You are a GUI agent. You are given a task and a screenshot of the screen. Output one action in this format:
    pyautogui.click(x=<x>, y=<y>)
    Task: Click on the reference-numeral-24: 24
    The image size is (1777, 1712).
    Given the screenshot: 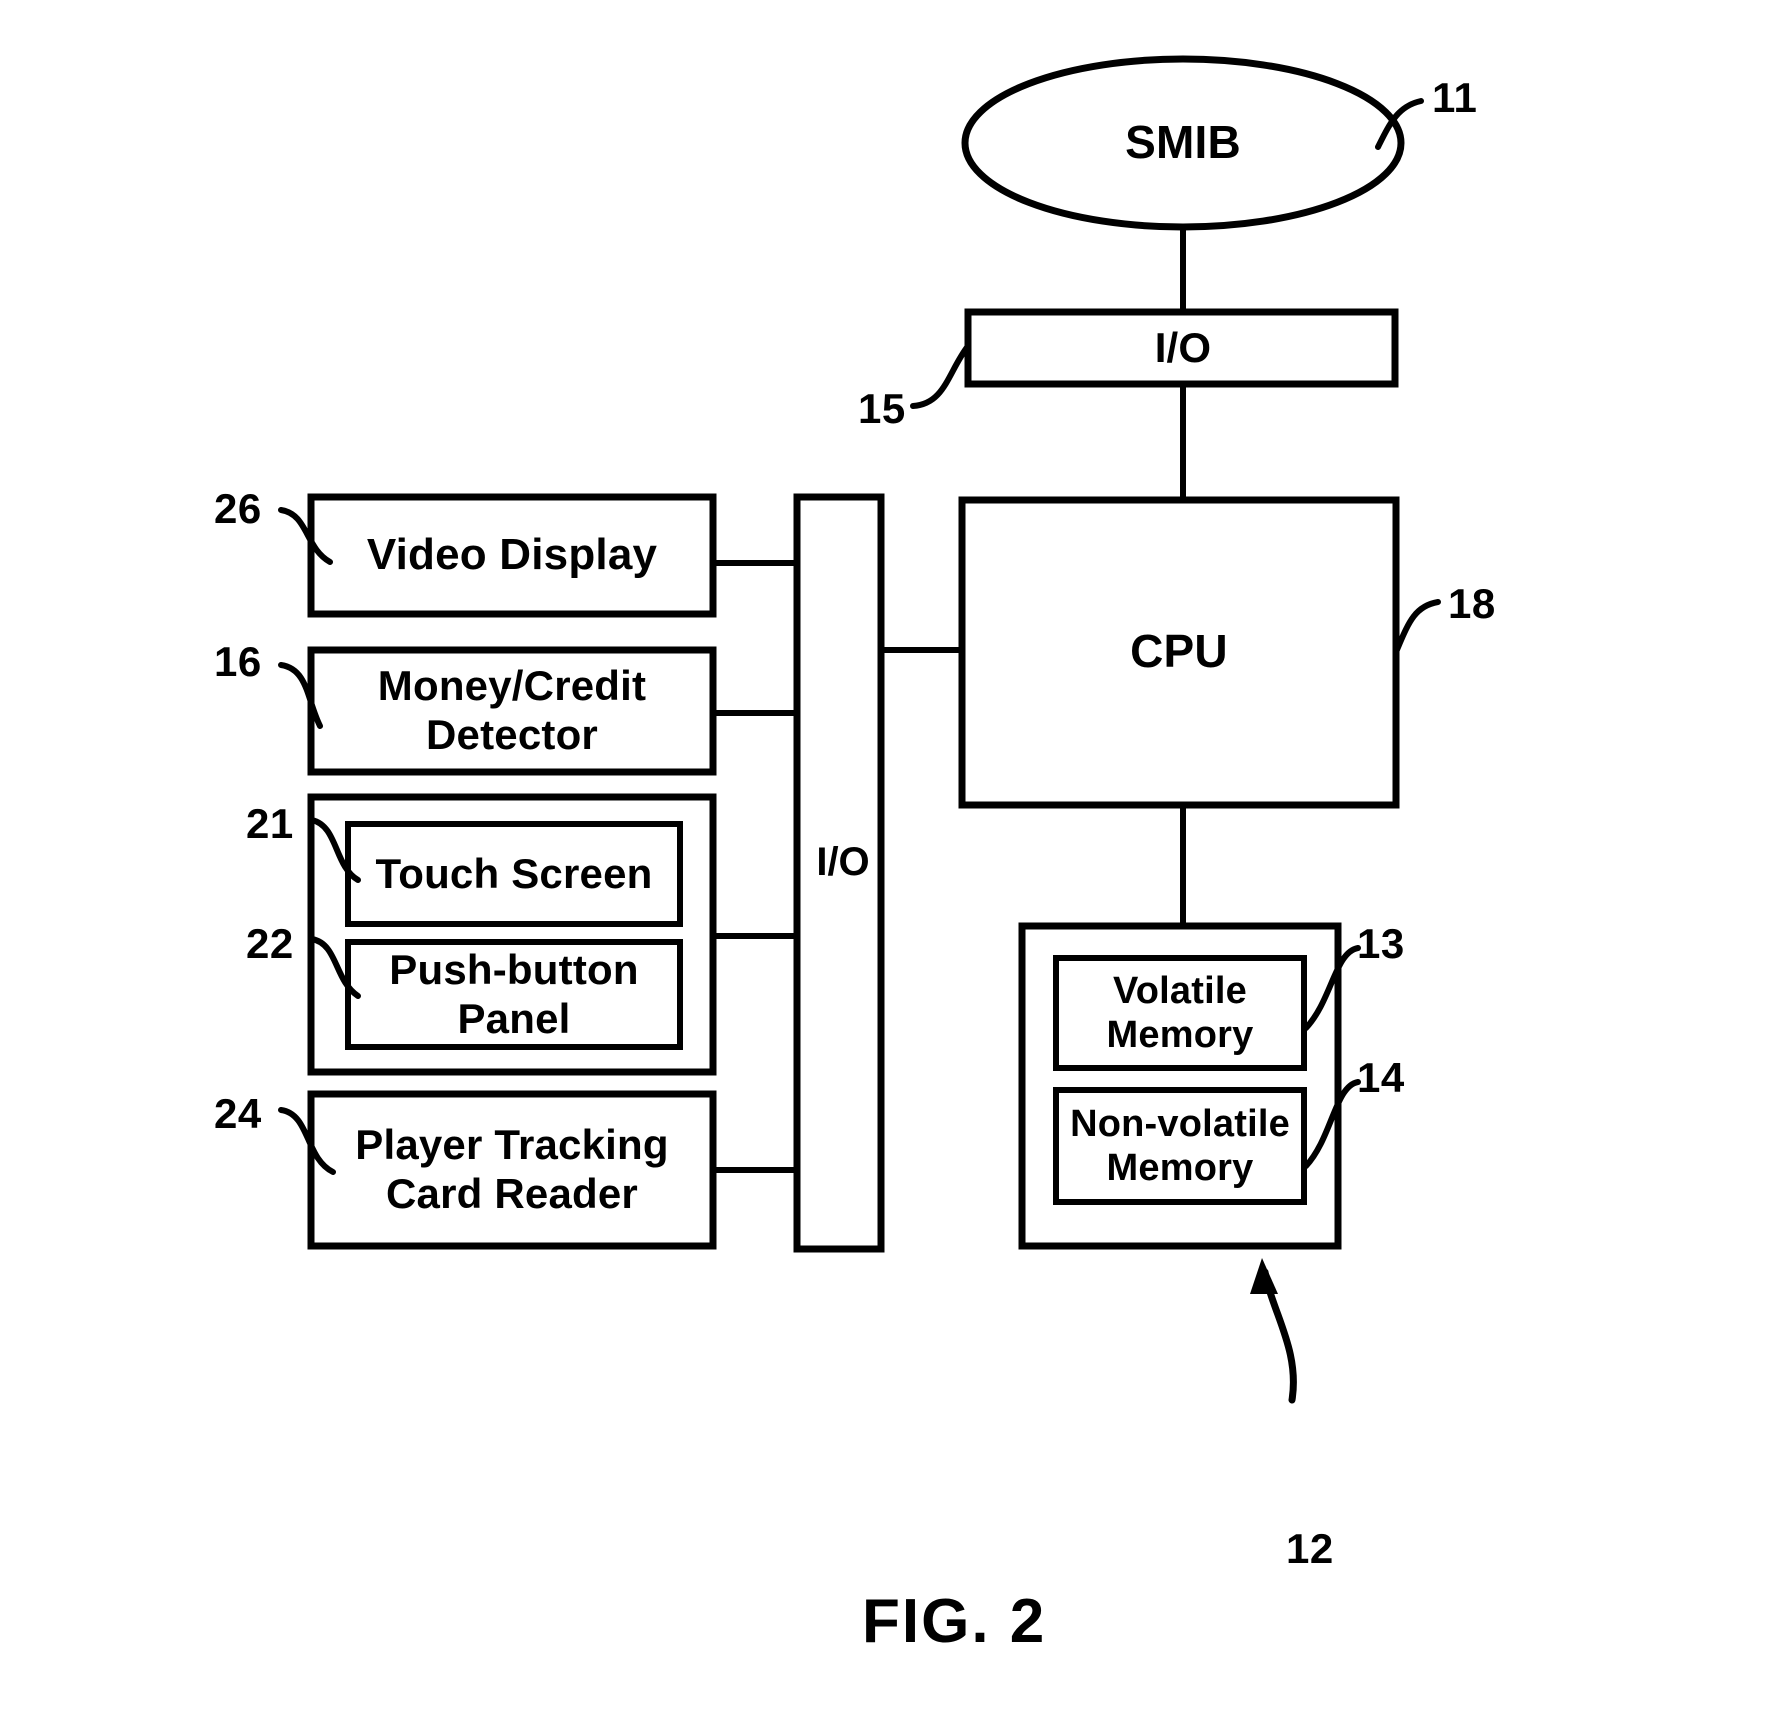 What is the action you would take?
    pyautogui.click(x=238, y=1113)
    